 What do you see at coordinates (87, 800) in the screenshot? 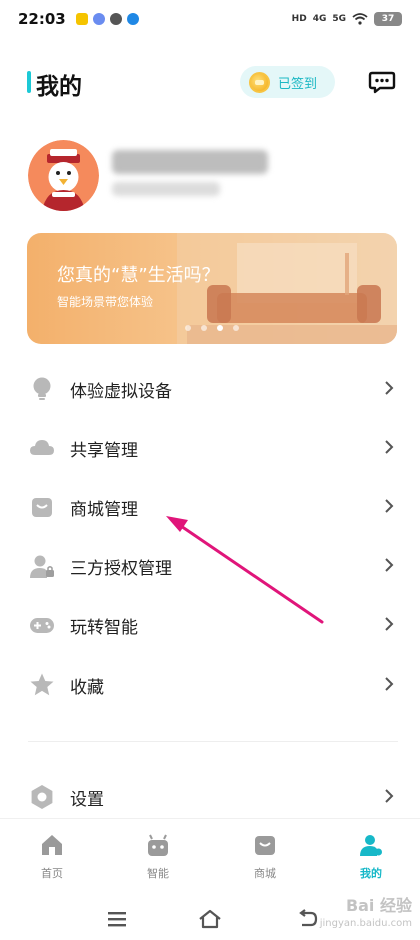
I see `menu-label: 设置` at bounding box center [87, 800].